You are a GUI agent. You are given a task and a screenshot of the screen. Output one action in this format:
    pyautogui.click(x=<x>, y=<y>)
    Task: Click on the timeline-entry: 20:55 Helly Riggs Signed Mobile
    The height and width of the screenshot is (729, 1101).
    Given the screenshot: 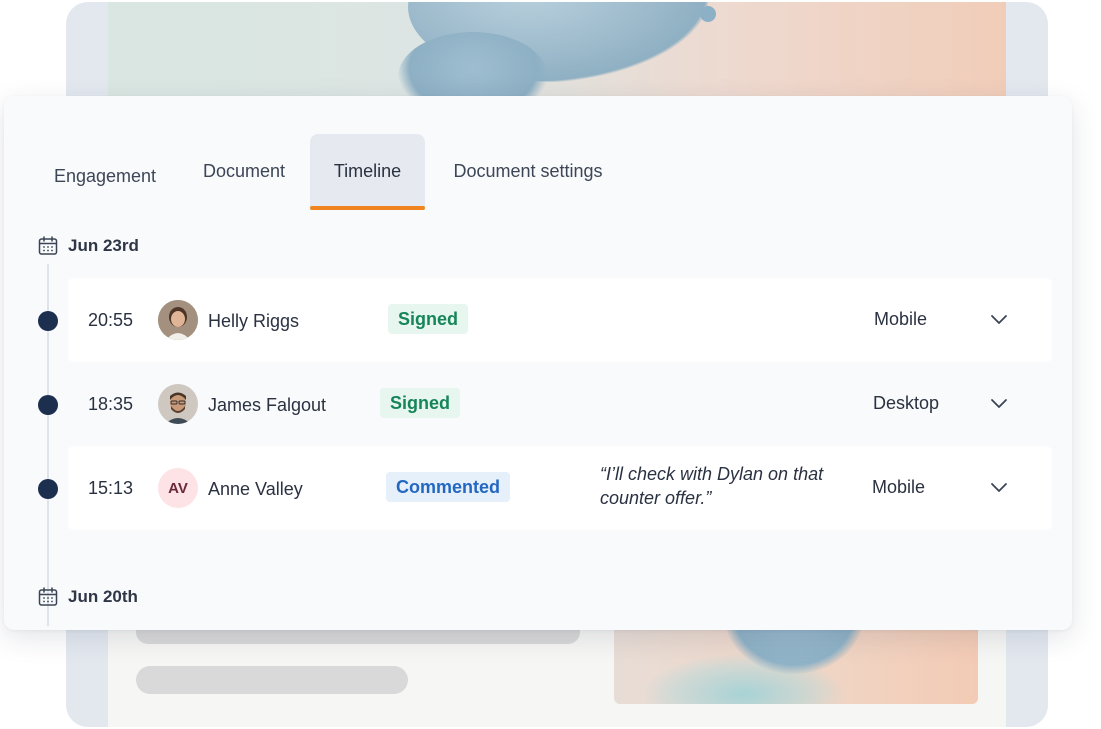 What is the action you would take?
    pyautogui.click(x=545, y=320)
    